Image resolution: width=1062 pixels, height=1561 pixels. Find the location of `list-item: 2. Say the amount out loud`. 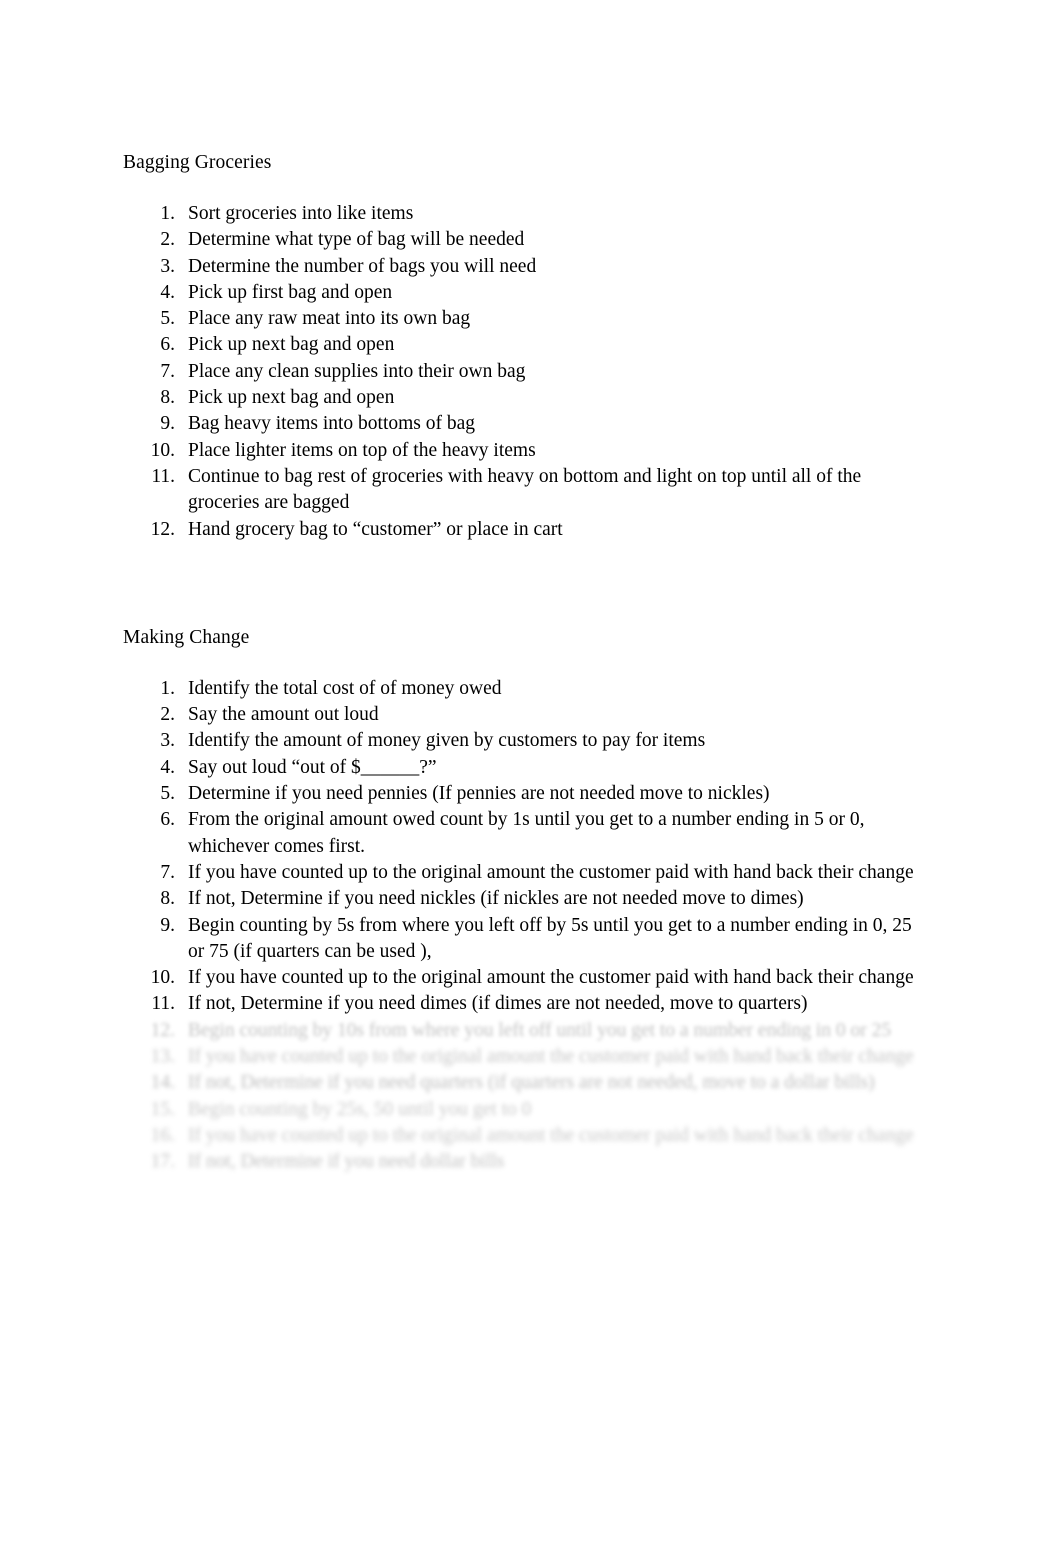

list-item: 2. Say the amount out loud is located at coordinates (523, 715).